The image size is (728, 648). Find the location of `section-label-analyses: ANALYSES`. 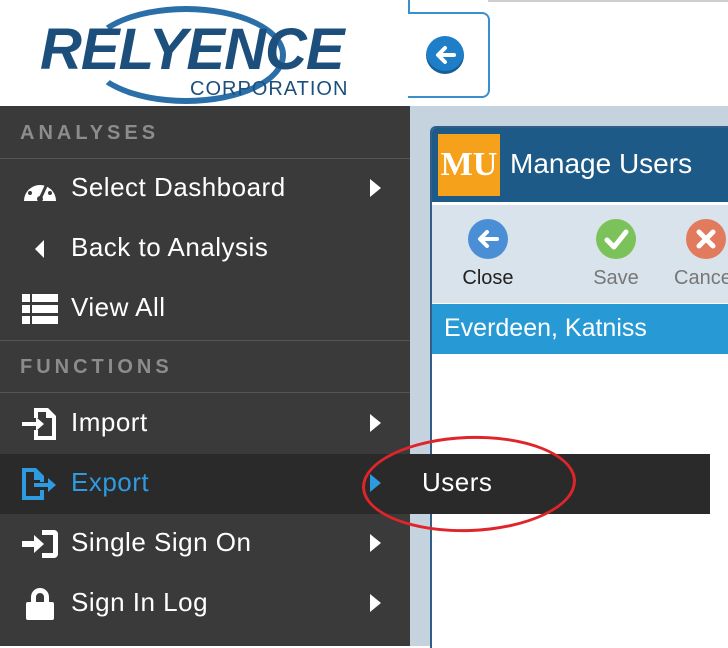

section-label-analyses: ANALYSES is located at coordinates (90, 133).